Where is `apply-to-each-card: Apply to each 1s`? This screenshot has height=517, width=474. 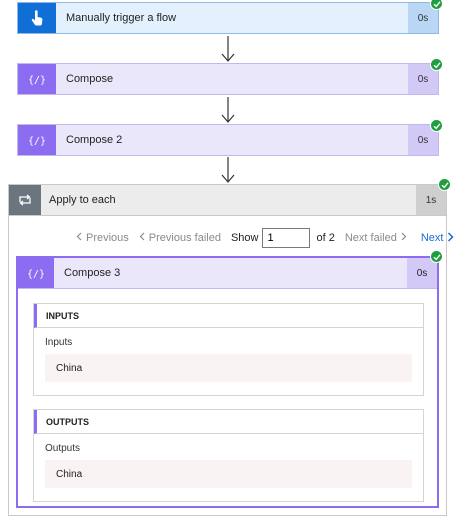
apply-to-each-card: Apply to each 1s is located at coordinates (227, 200).